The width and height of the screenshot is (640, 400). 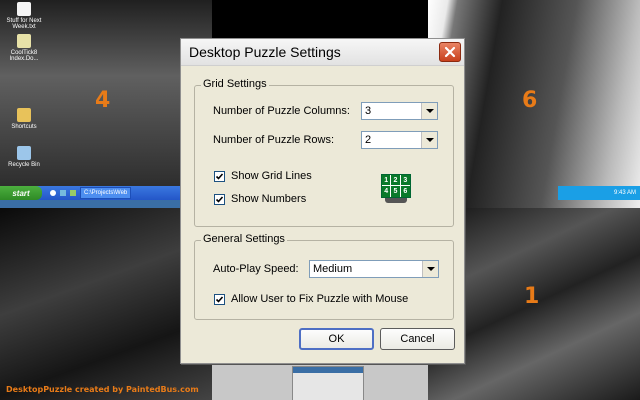 What do you see at coordinates (368, 140) in the screenshot?
I see `rows-value: 2` at bounding box center [368, 140].